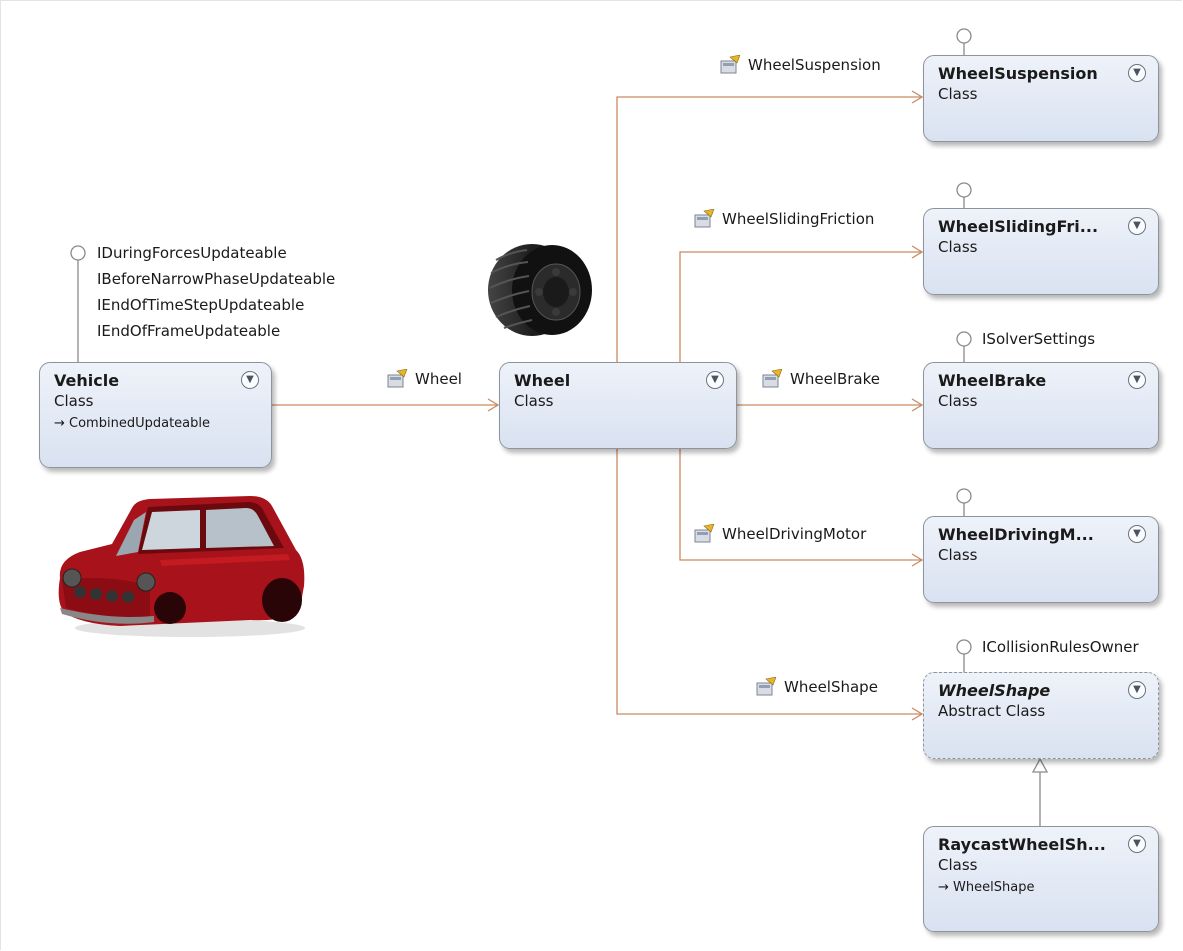  I want to click on base-class: → CombinedUpdateable, so click(157, 423).